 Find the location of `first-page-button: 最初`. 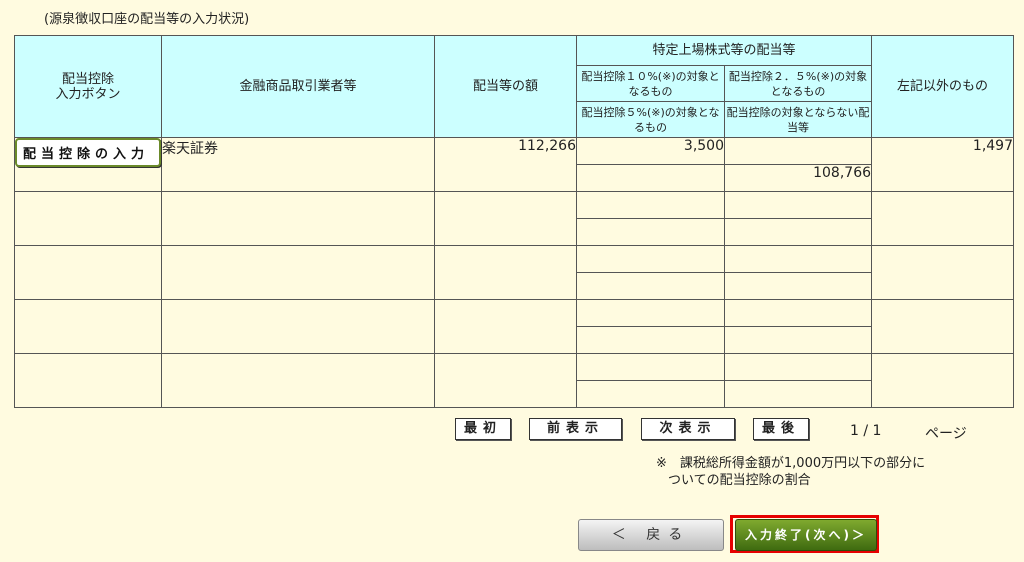

first-page-button: 最初 is located at coordinates (483, 429).